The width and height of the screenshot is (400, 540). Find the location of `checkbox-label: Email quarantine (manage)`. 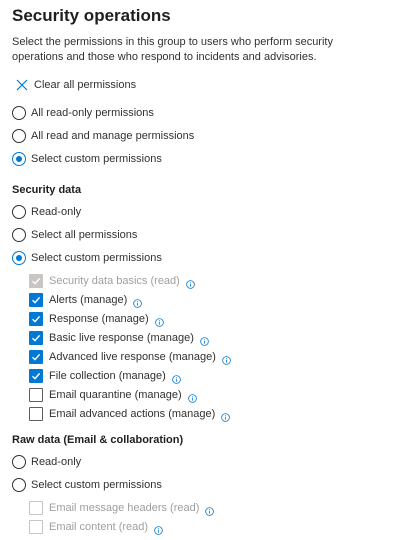

checkbox-label: Email quarantine (manage) is located at coordinates (115, 394).